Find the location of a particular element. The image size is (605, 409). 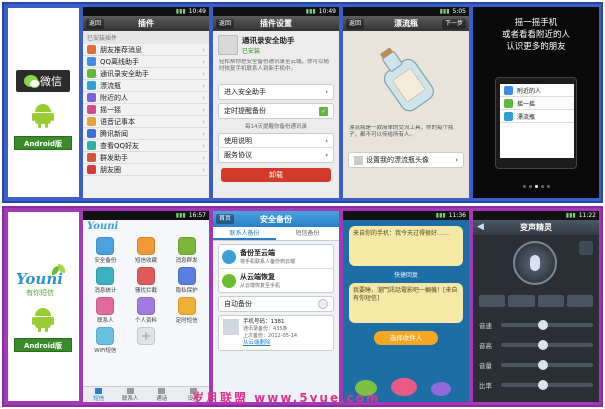

plugin-list-item: 摇一摇 › is located at coordinates (146, 110).